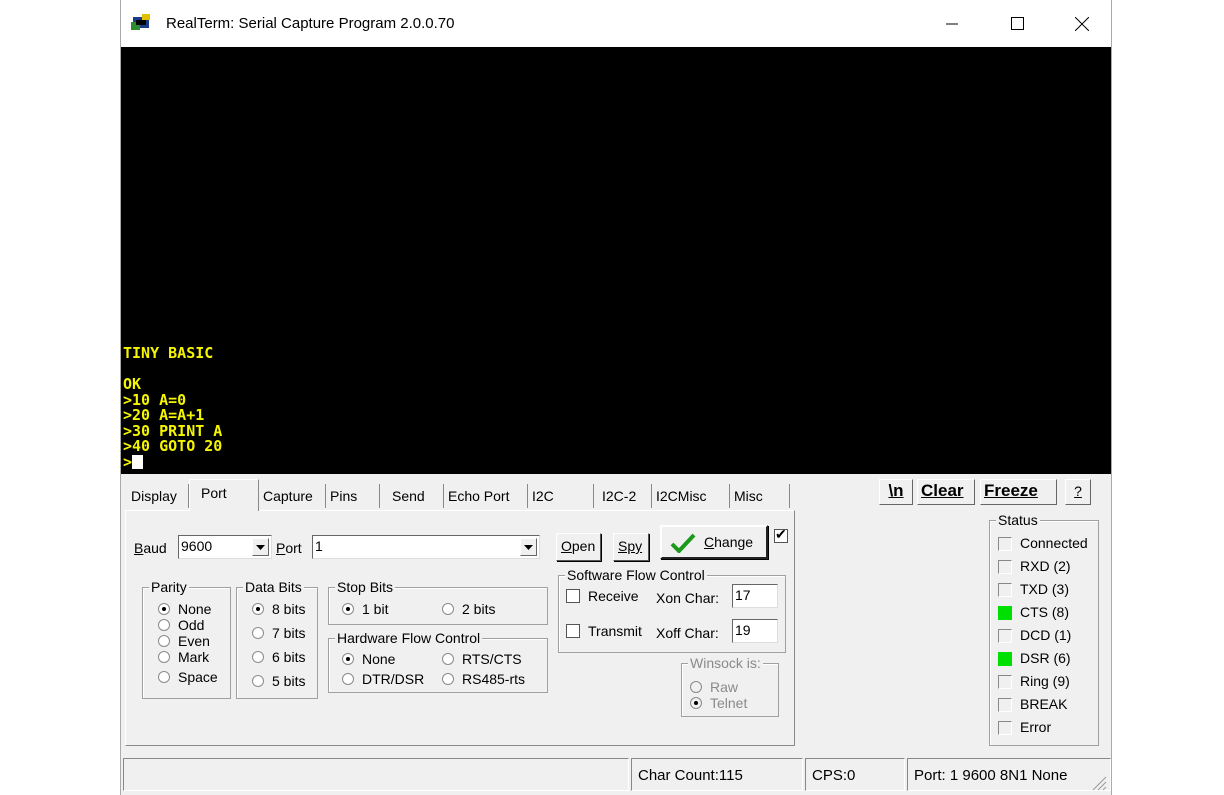 Image resolution: width=1224 pixels, height=795 pixels. Describe the element at coordinates (288, 496) in the screenshot. I see `tab-capture-label: Capture` at that location.